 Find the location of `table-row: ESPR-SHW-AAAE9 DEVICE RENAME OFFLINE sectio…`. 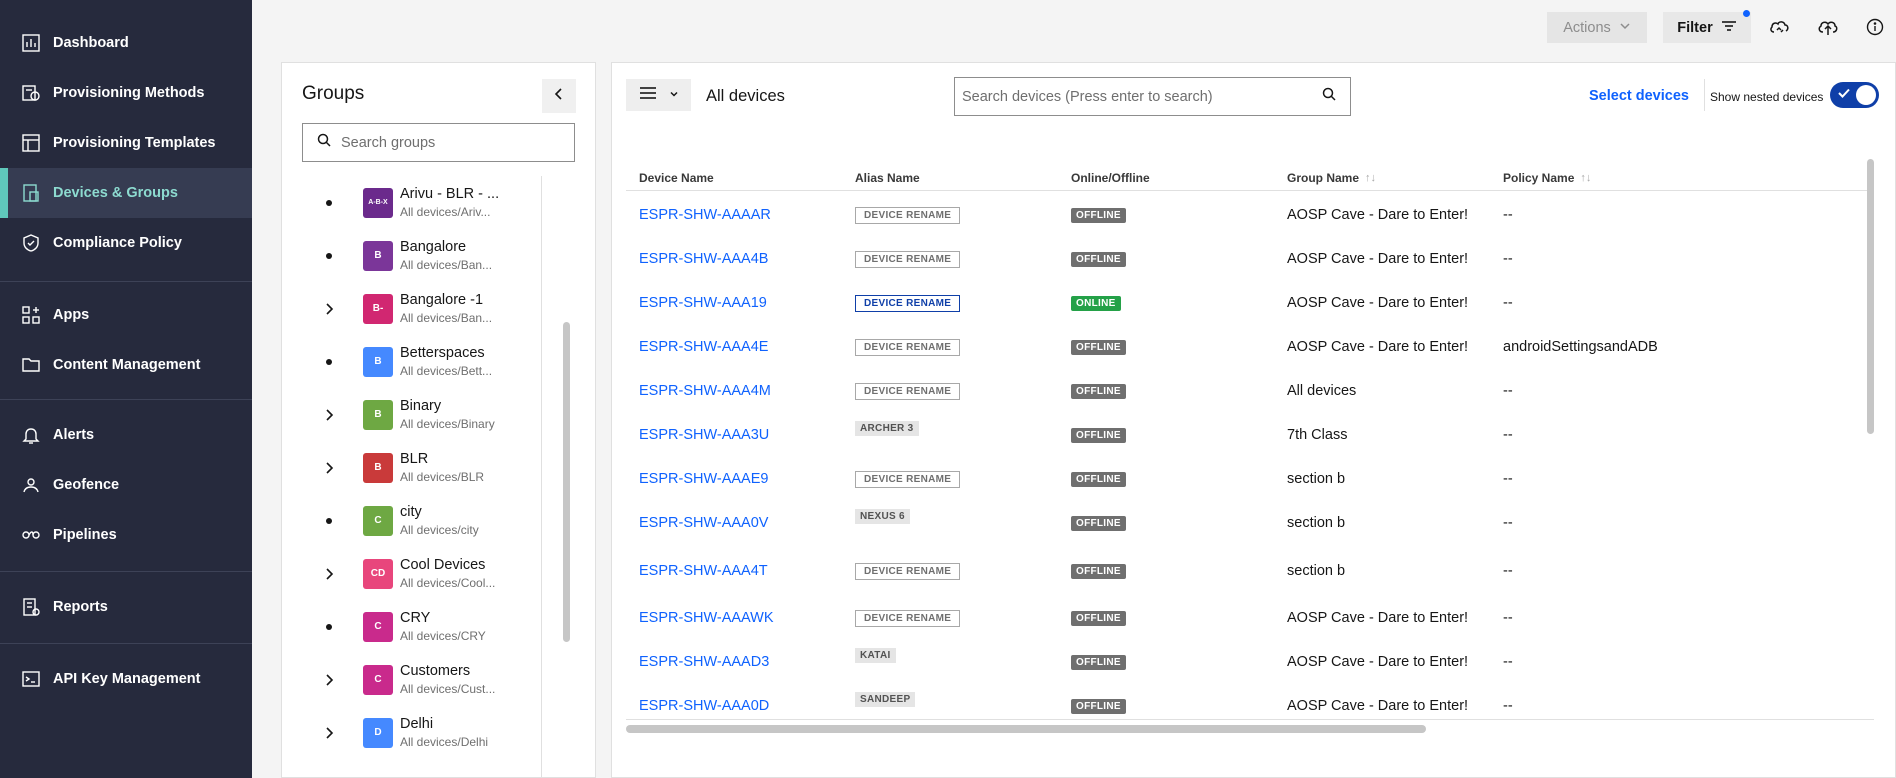

table-row: ESPR-SHW-AAAE9 DEVICE RENAME OFFLINE sectio… is located at coordinates (1250, 479).